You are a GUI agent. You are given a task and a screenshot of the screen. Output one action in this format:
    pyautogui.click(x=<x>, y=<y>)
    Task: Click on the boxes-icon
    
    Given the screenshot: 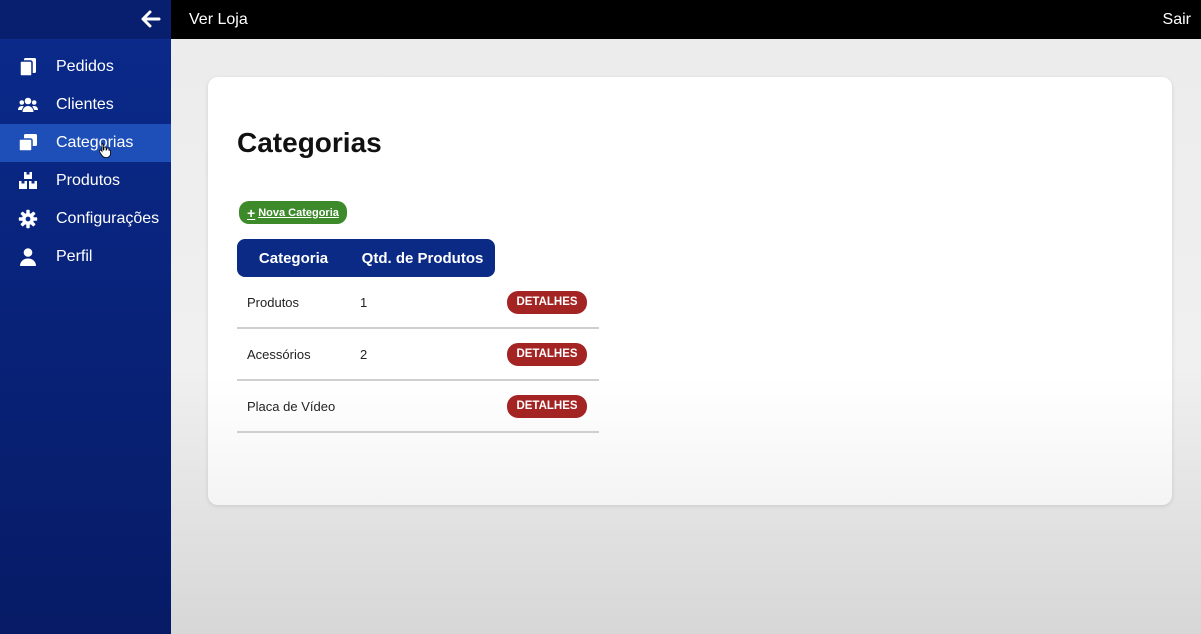 What is the action you would take?
    pyautogui.click(x=28, y=181)
    